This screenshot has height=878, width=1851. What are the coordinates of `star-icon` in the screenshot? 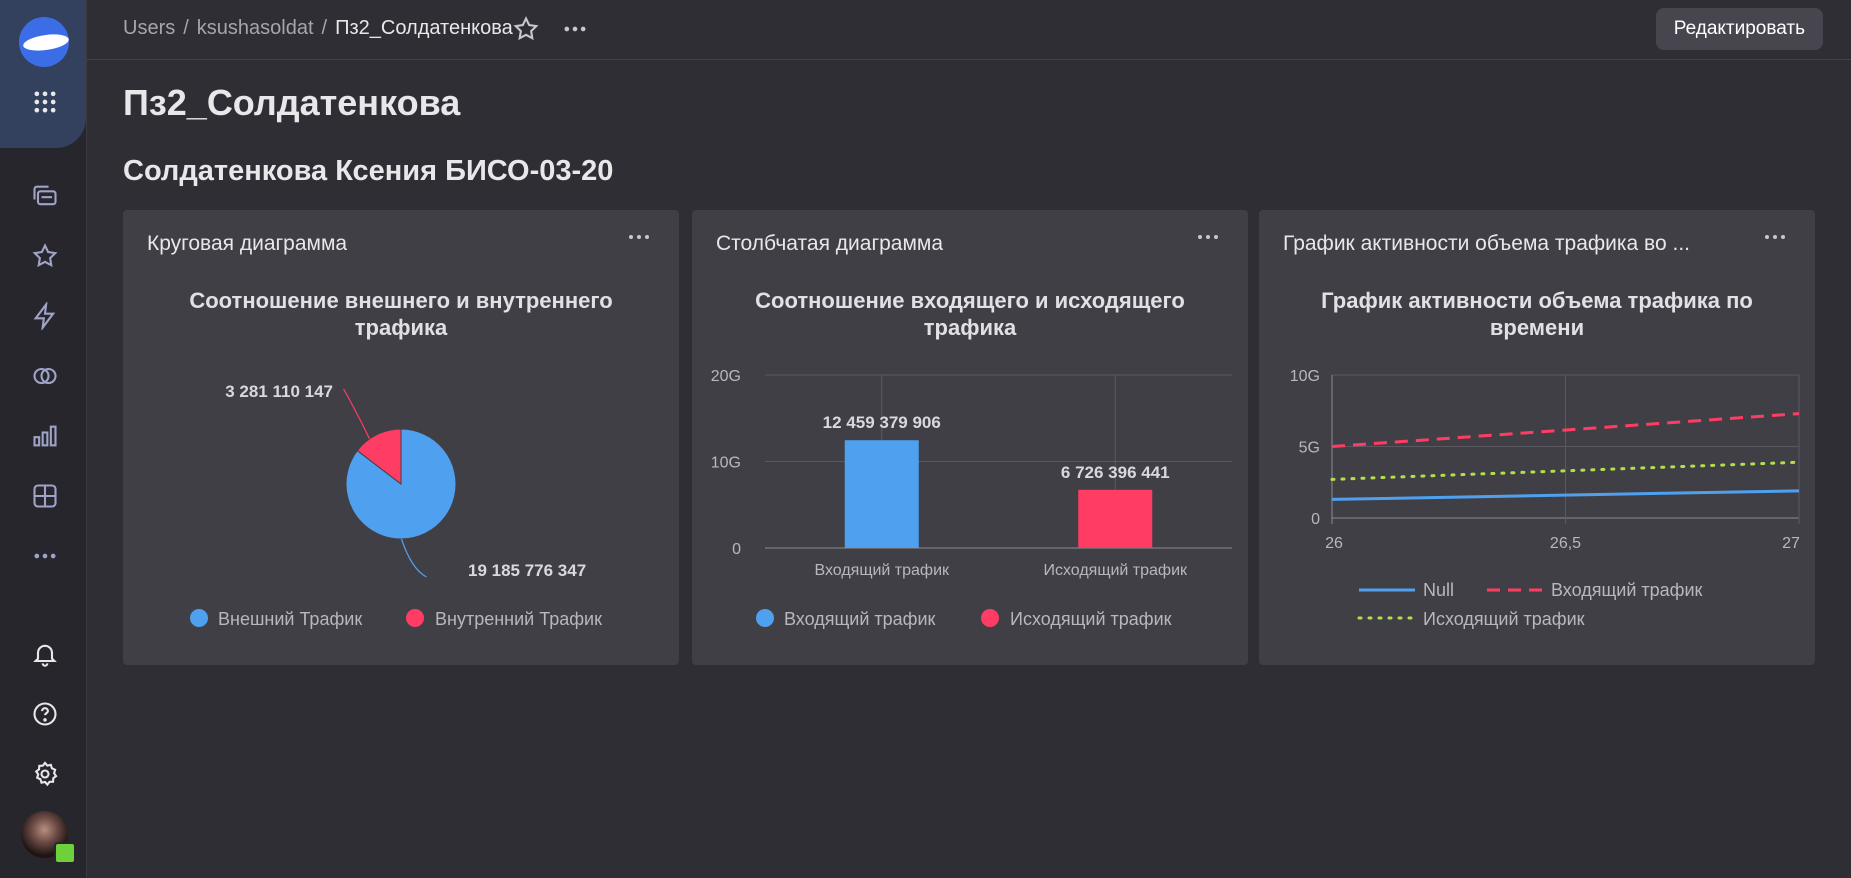 It's located at (45, 256).